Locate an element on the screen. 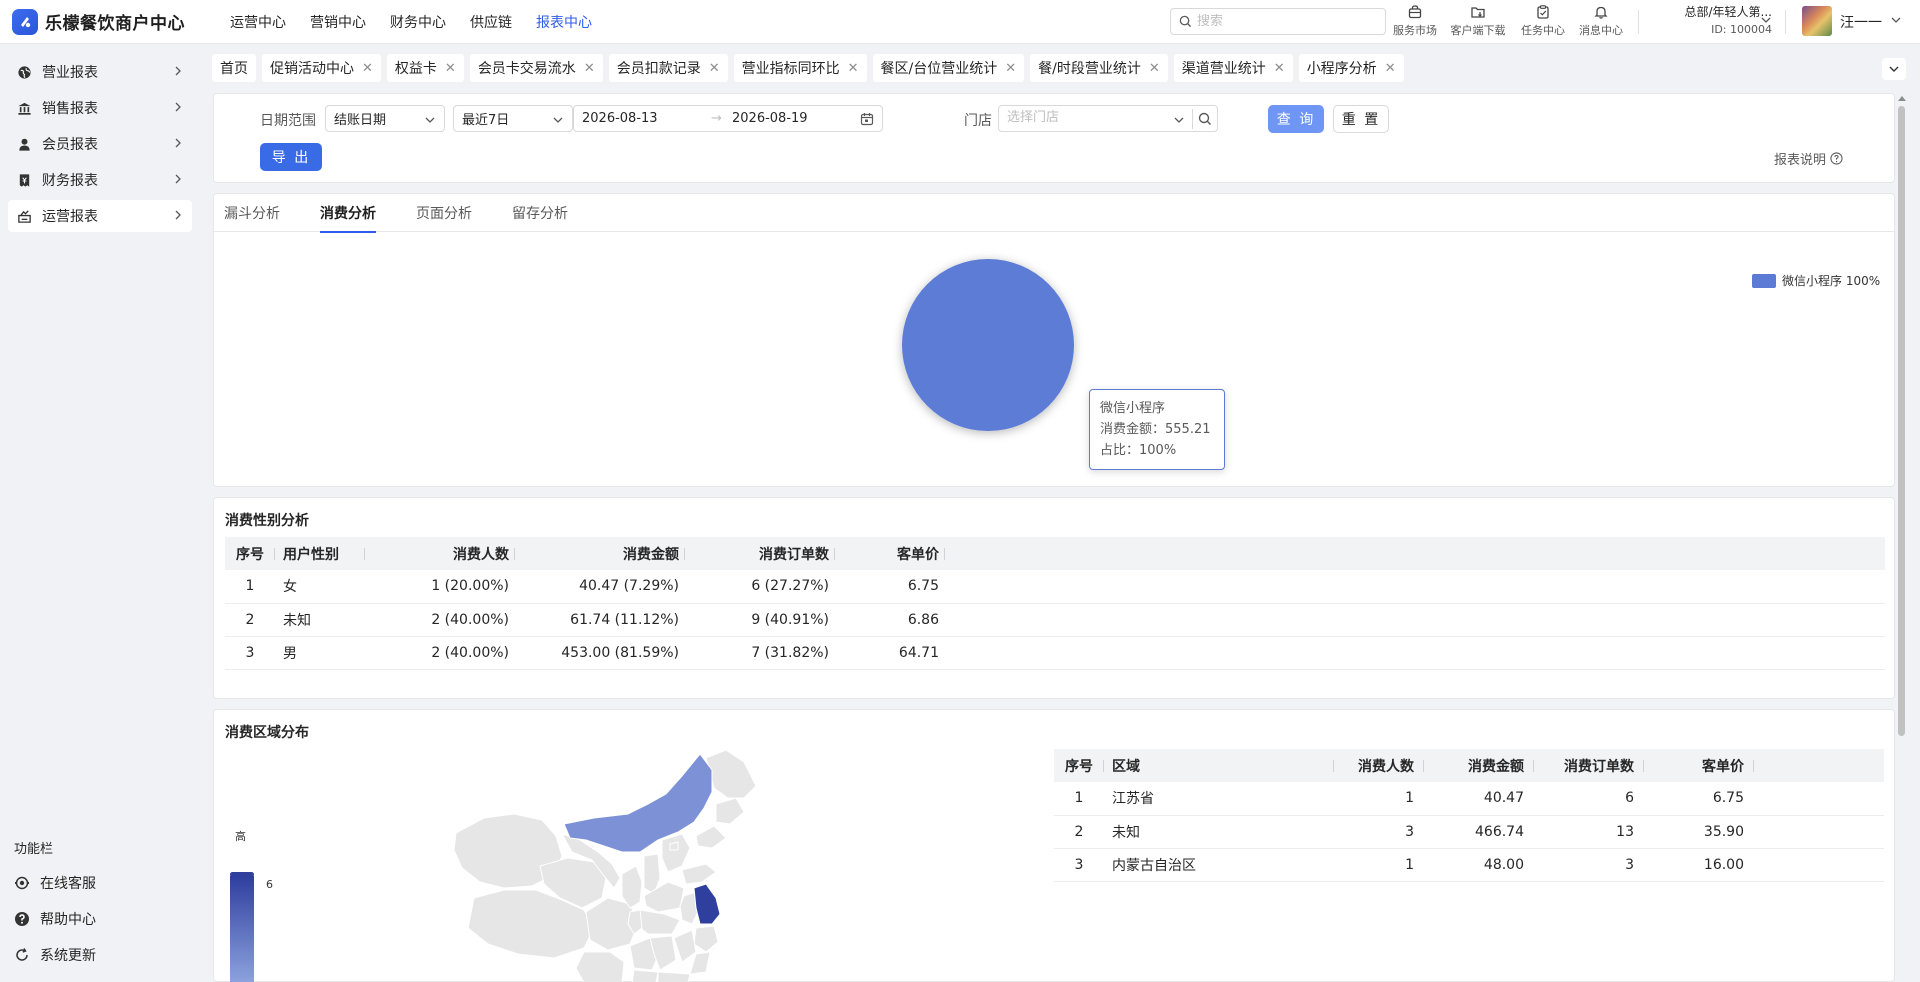 The image size is (1920, 982). tab-label: 餐区/台位营业统计 is located at coordinates (939, 69).